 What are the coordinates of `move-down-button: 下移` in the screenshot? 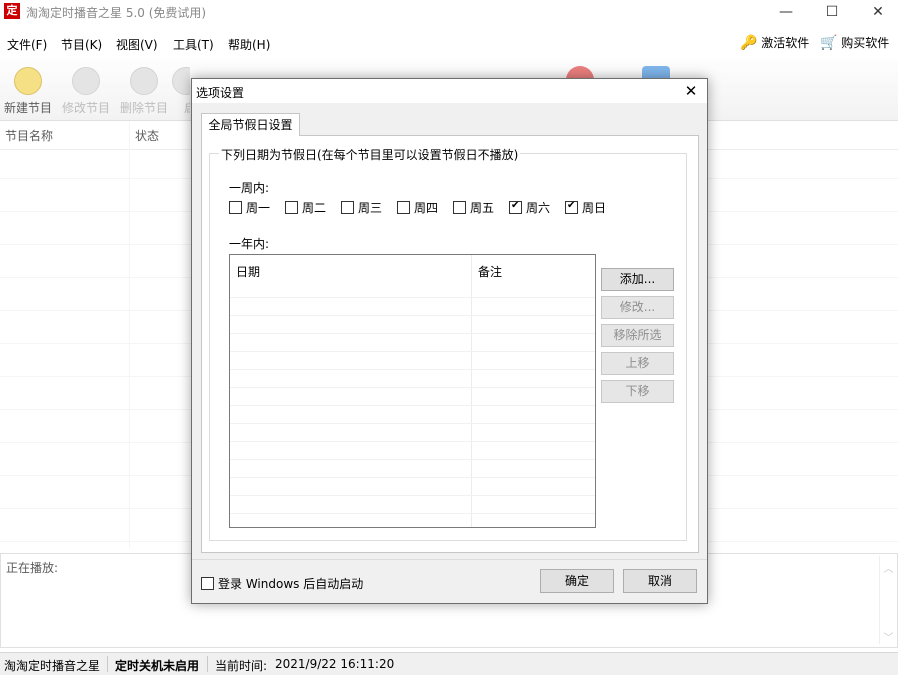 It's located at (637, 391).